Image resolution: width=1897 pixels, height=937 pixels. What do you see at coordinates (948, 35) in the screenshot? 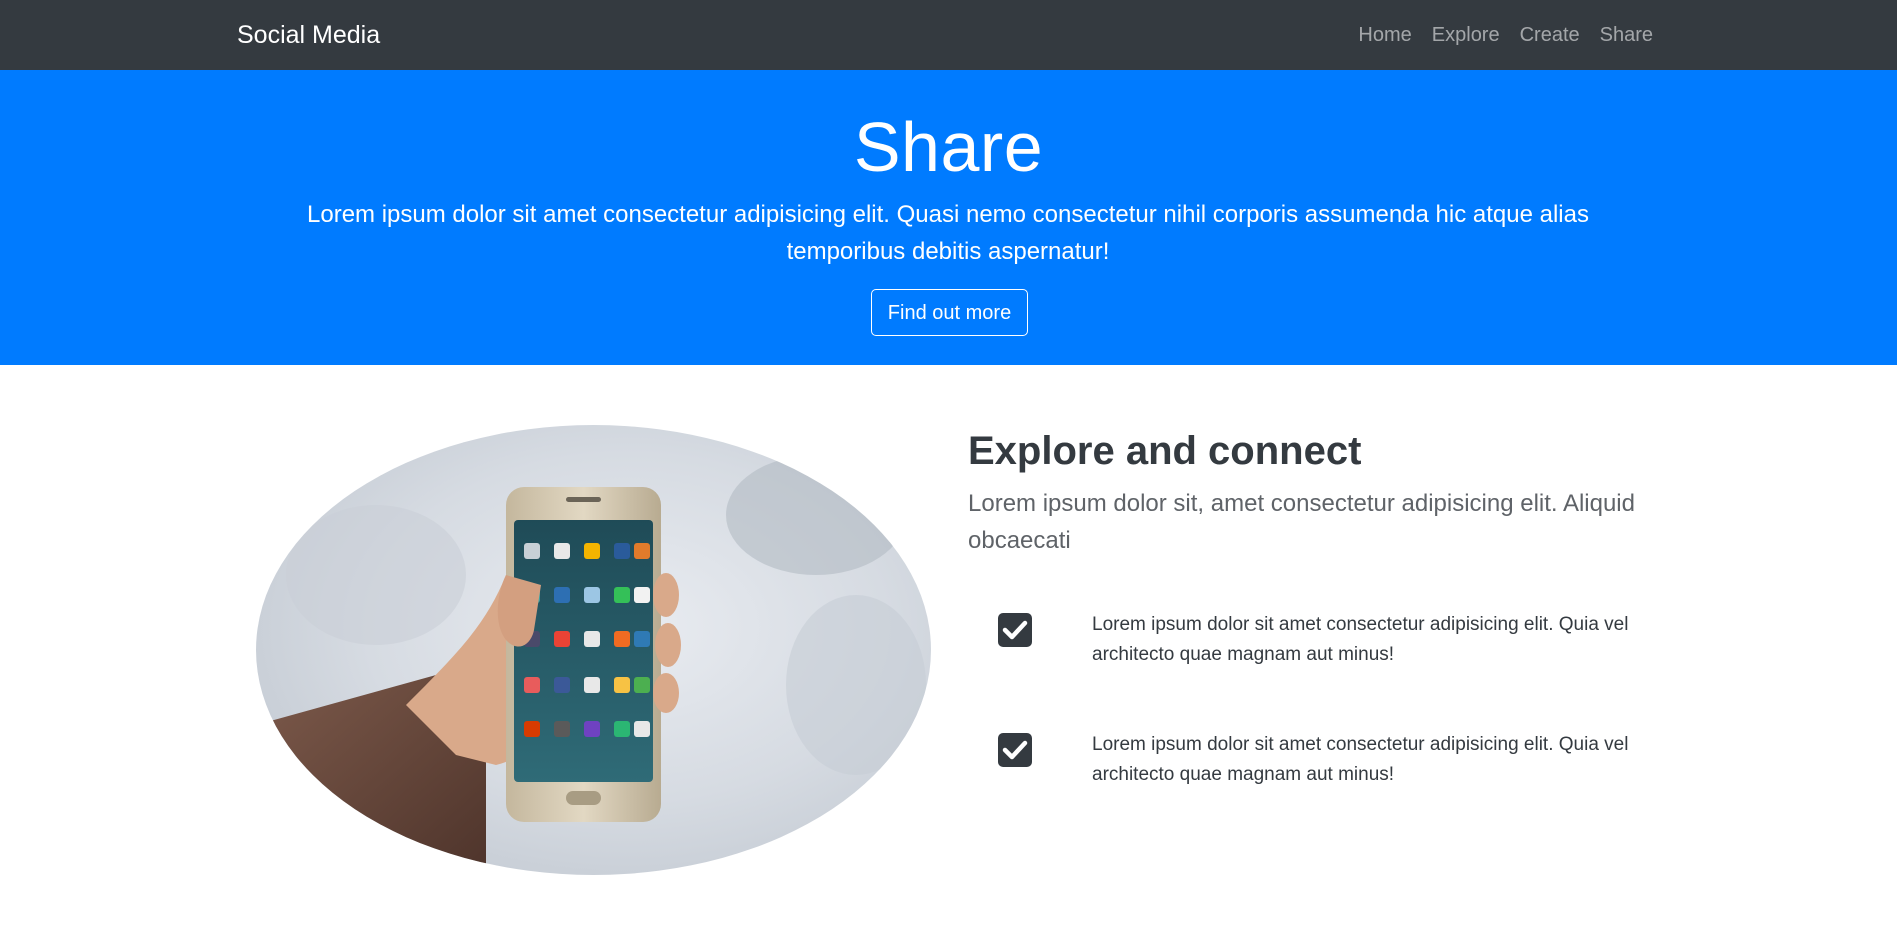
I see `navbar: Social Media Home Explore Create Share` at bounding box center [948, 35].